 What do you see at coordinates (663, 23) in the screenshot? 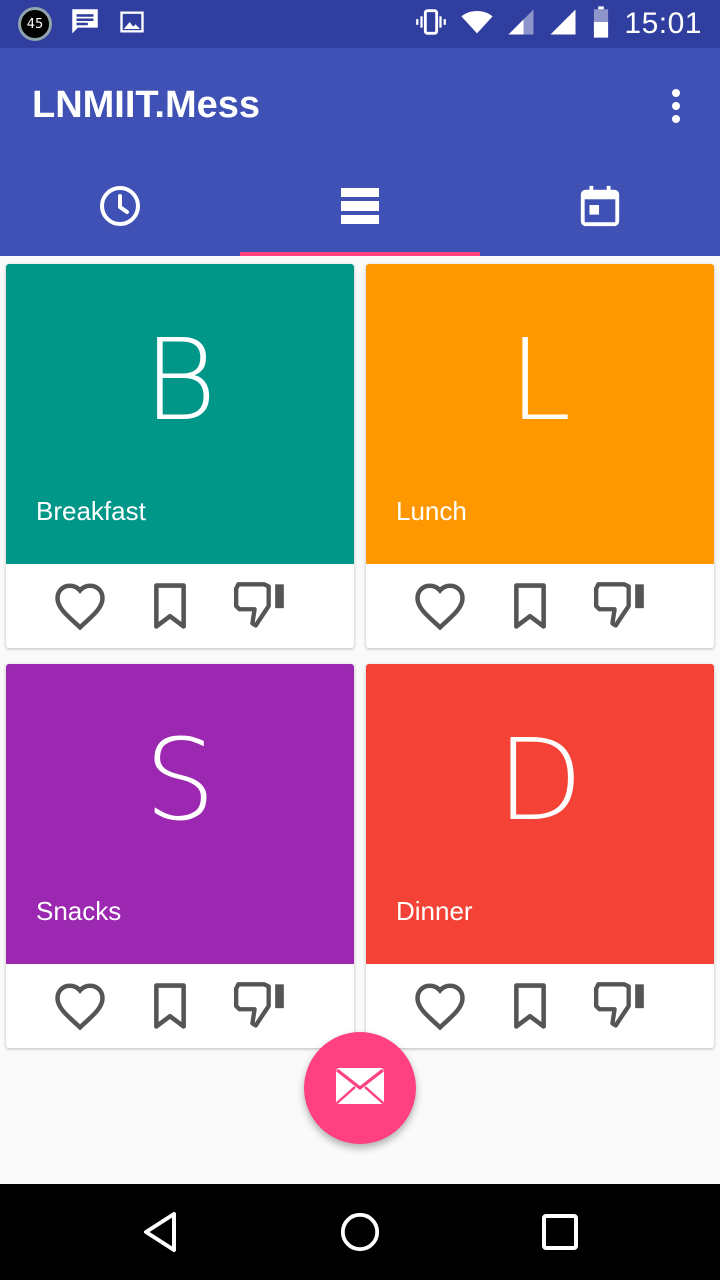
I see `status-time: 15:01` at bounding box center [663, 23].